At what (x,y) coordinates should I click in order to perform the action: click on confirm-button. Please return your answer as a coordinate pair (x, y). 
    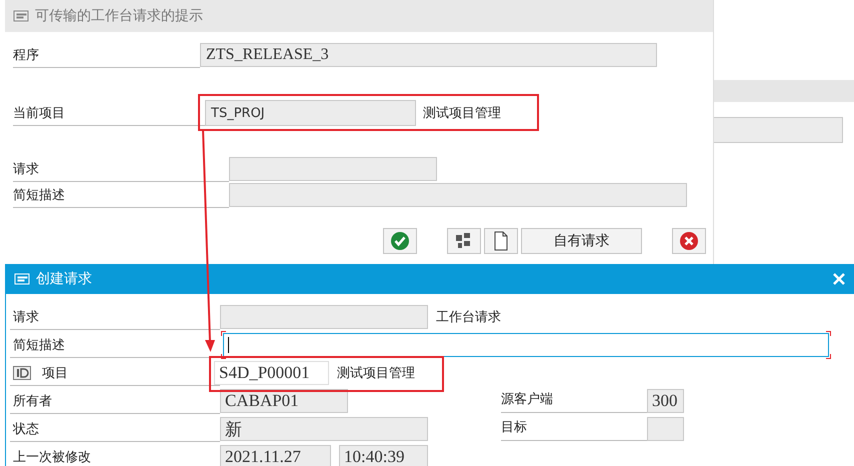
    Looking at the image, I should click on (400, 241).